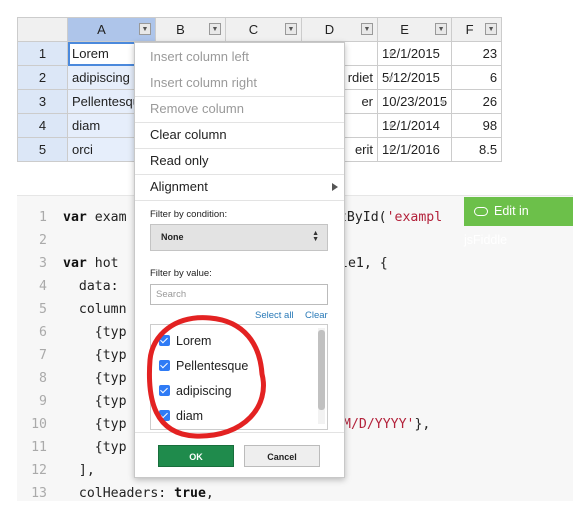 The image size is (573, 505). What do you see at coordinates (239, 161) in the screenshot?
I see `menu-item-read-only: Read only` at bounding box center [239, 161].